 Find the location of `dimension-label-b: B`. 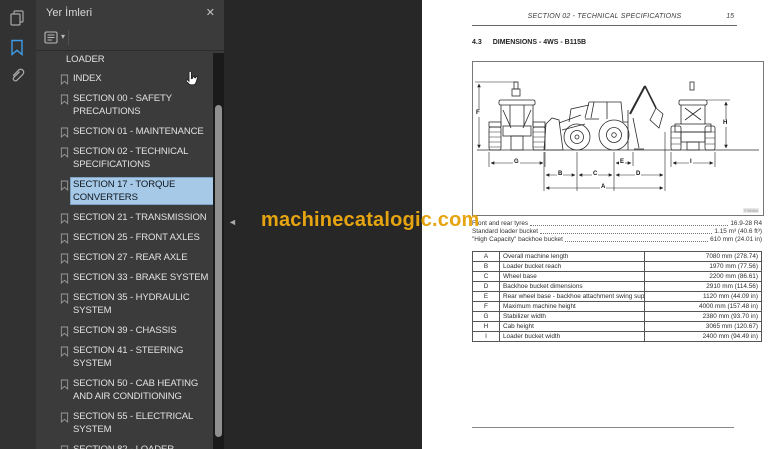

dimension-label-b: B is located at coordinates (560, 174).